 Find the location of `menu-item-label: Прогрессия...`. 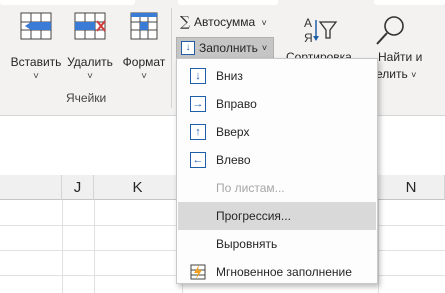

menu-item-label: Прогрессия... is located at coordinates (253, 216).